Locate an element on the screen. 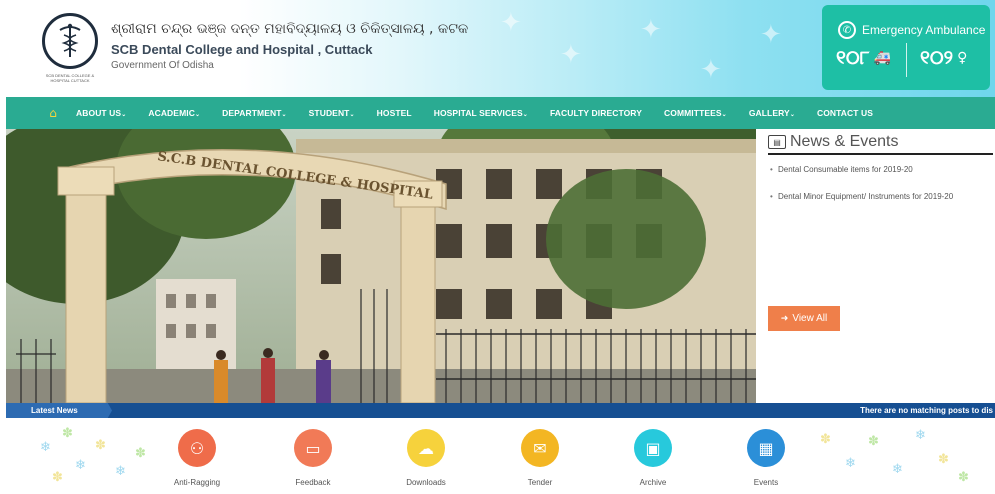 This screenshot has width=995, height=494. nav-academic: ACADEMIC⌄ is located at coordinates (174, 113).